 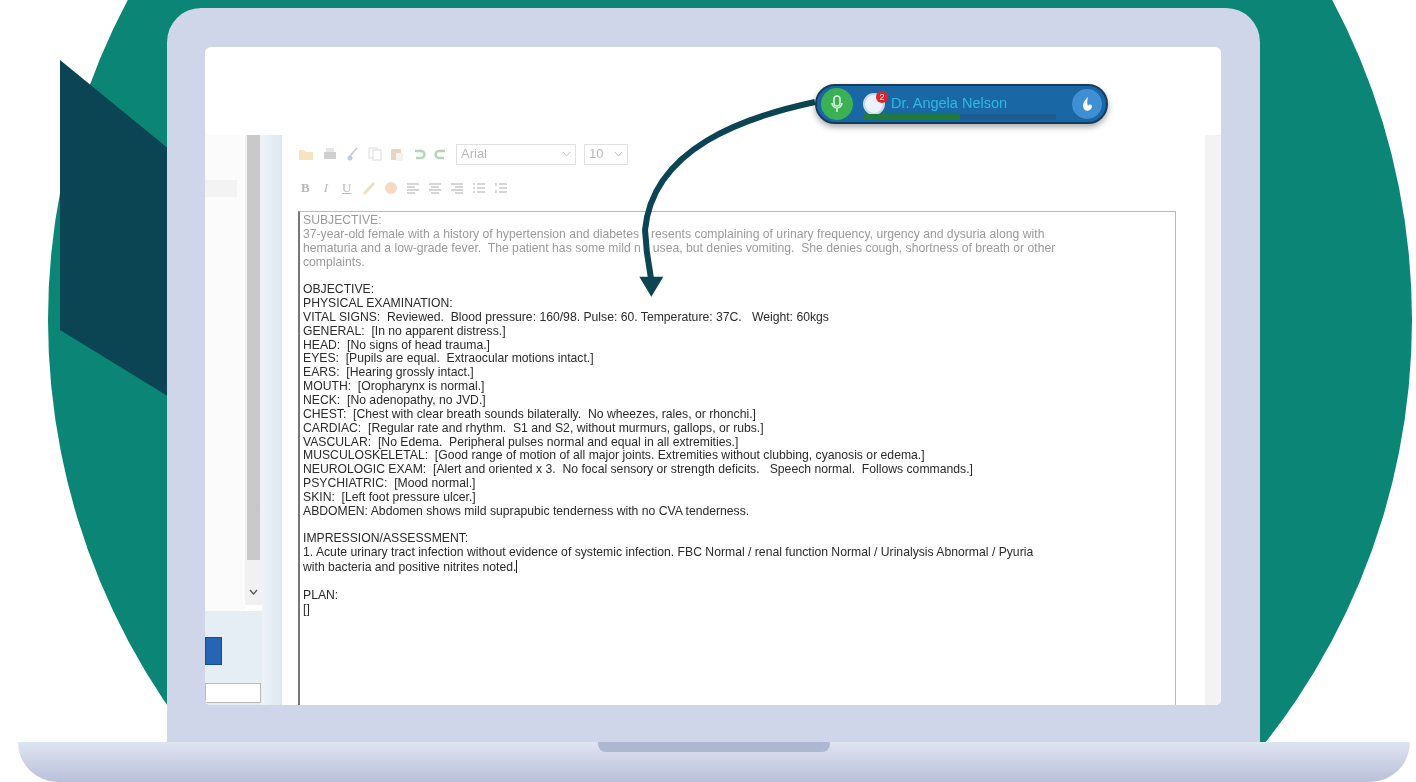 What do you see at coordinates (253, 347) in the screenshot?
I see `scrollbar-thumb` at bounding box center [253, 347].